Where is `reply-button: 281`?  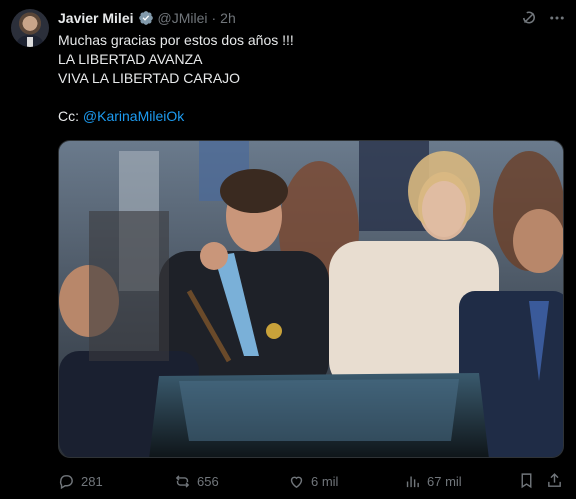
reply-button: 281 is located at coordinates (80, 481).